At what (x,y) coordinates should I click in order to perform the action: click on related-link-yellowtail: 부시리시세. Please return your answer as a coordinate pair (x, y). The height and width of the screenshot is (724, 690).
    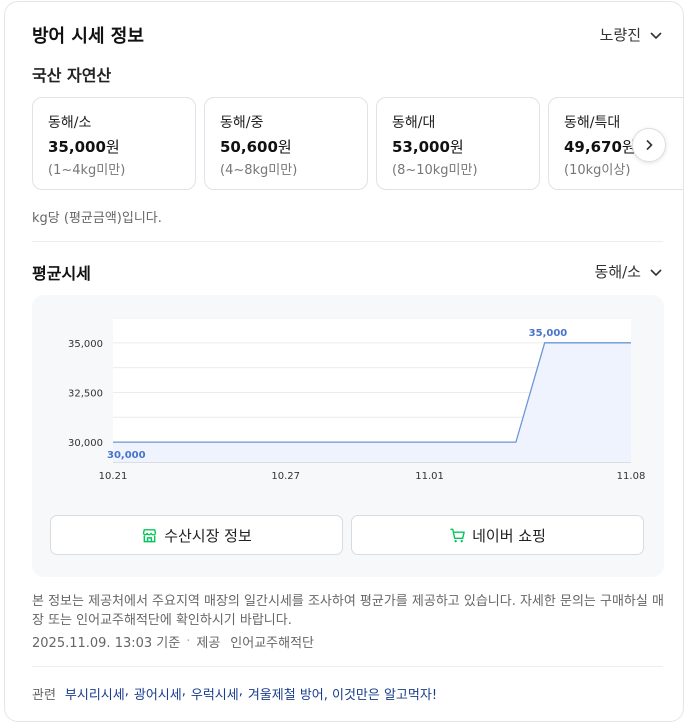
    Looking at the image, I should click on (95, 693).